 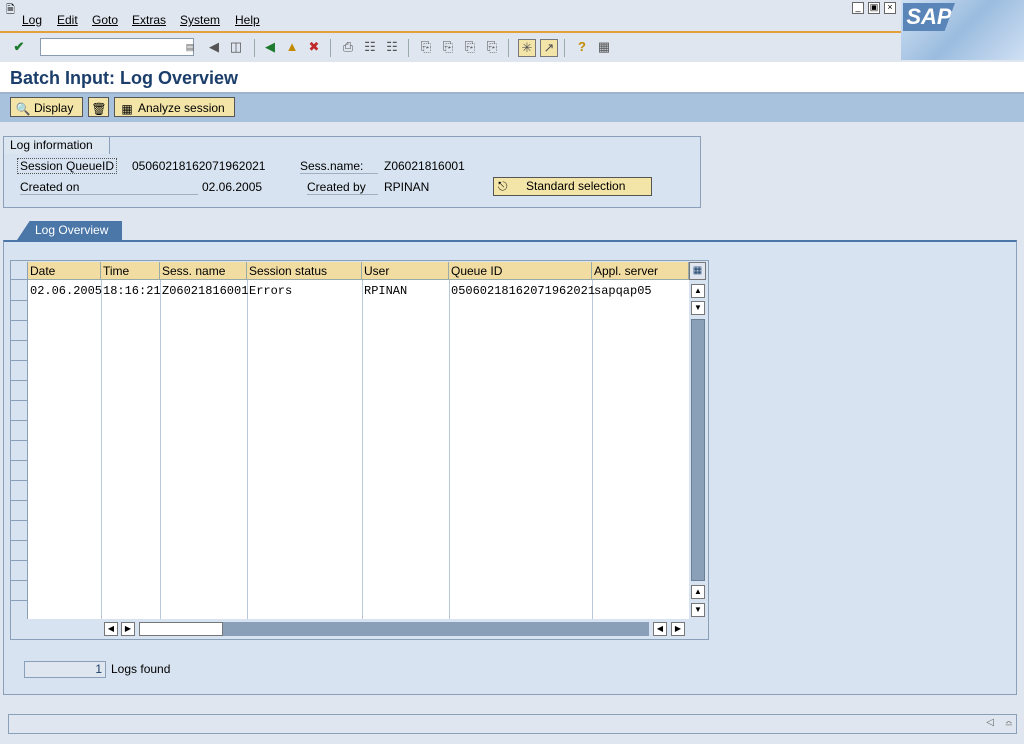 I want to click on shortcut-icon: ↗, so click(x=549, y=48).